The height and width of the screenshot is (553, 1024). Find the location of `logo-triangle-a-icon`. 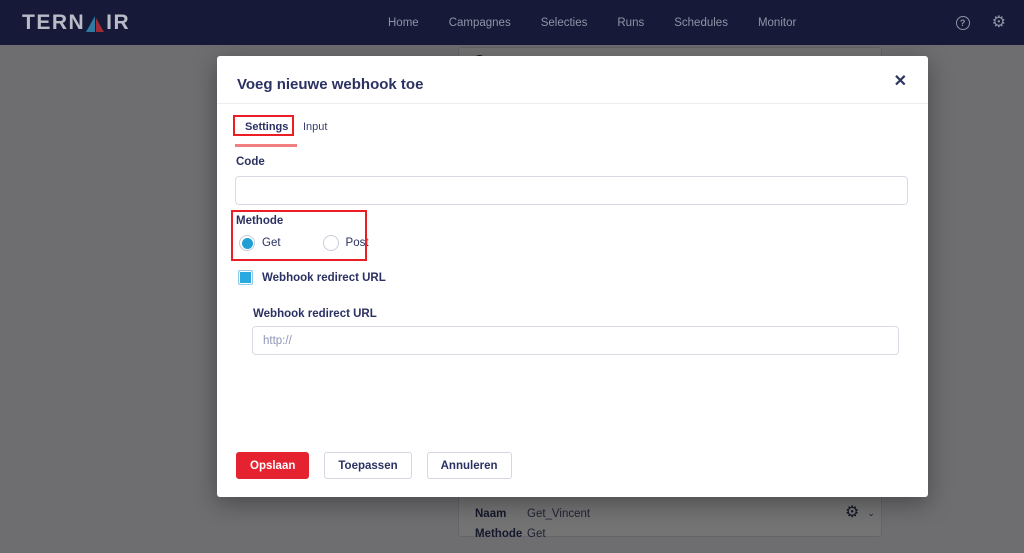

logo-triangle-a-icon is located at coordinates (95, 23).